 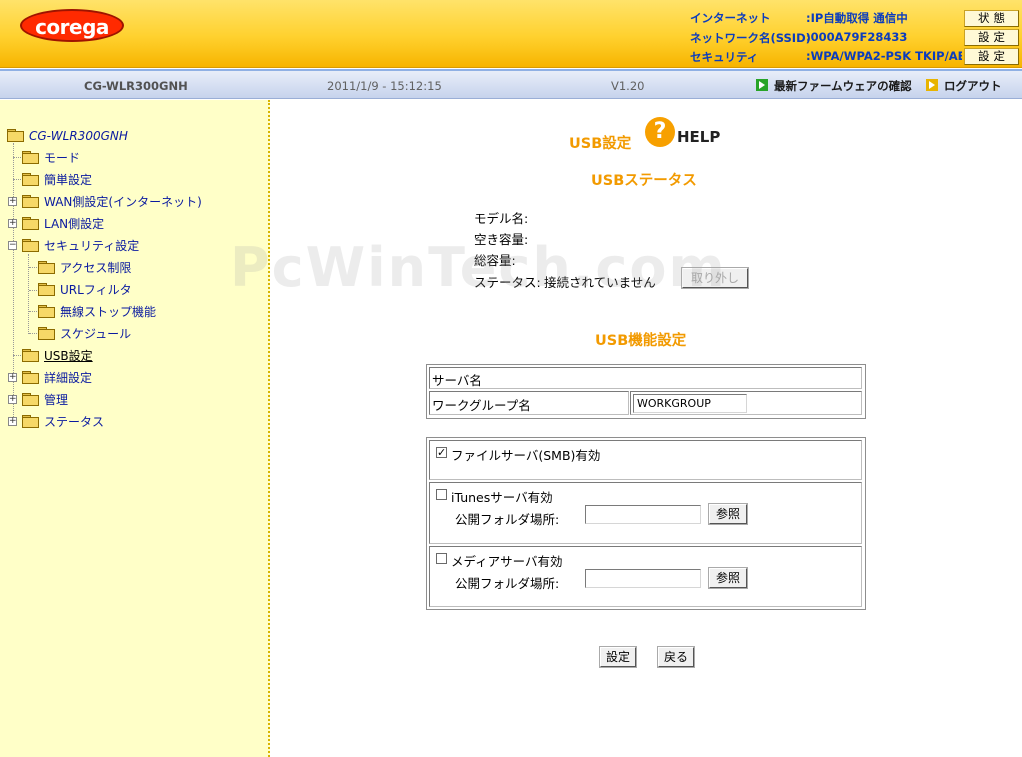 I want to click on media-label: メディアサーバ有効, so click(x=507, y=561).